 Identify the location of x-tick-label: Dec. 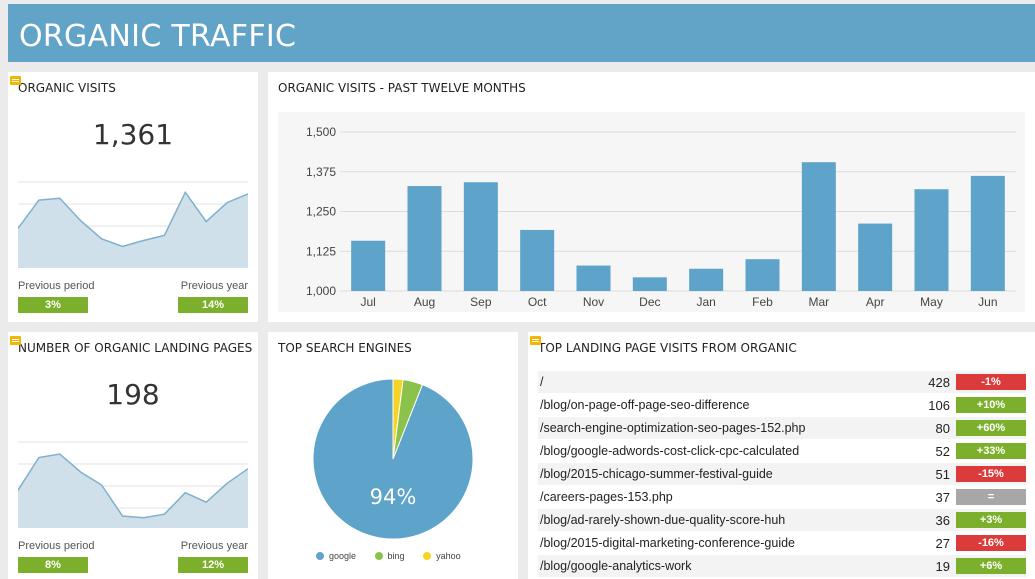
(649, 302).